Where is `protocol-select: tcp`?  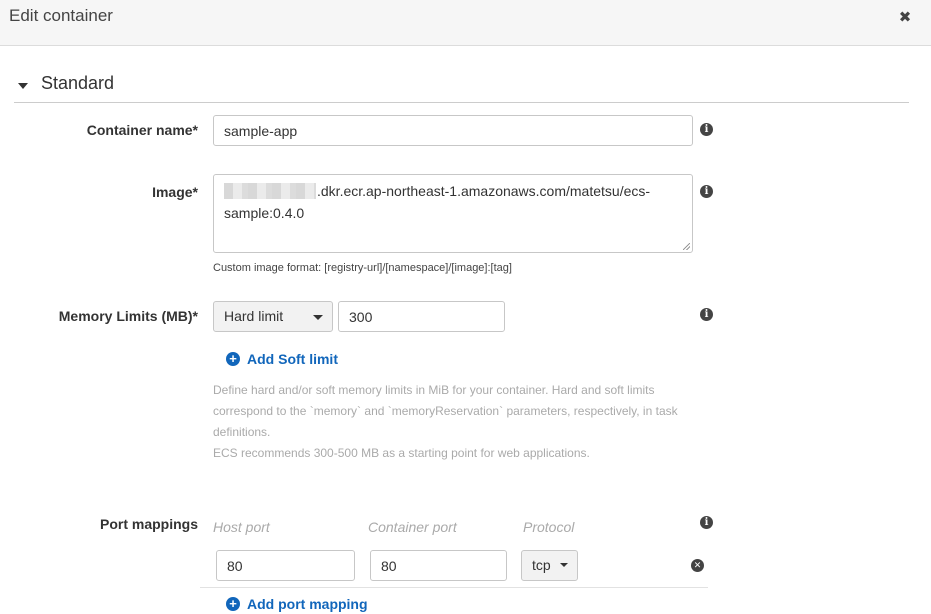 protocol-select: tcp is located at coordinates (549, 565).